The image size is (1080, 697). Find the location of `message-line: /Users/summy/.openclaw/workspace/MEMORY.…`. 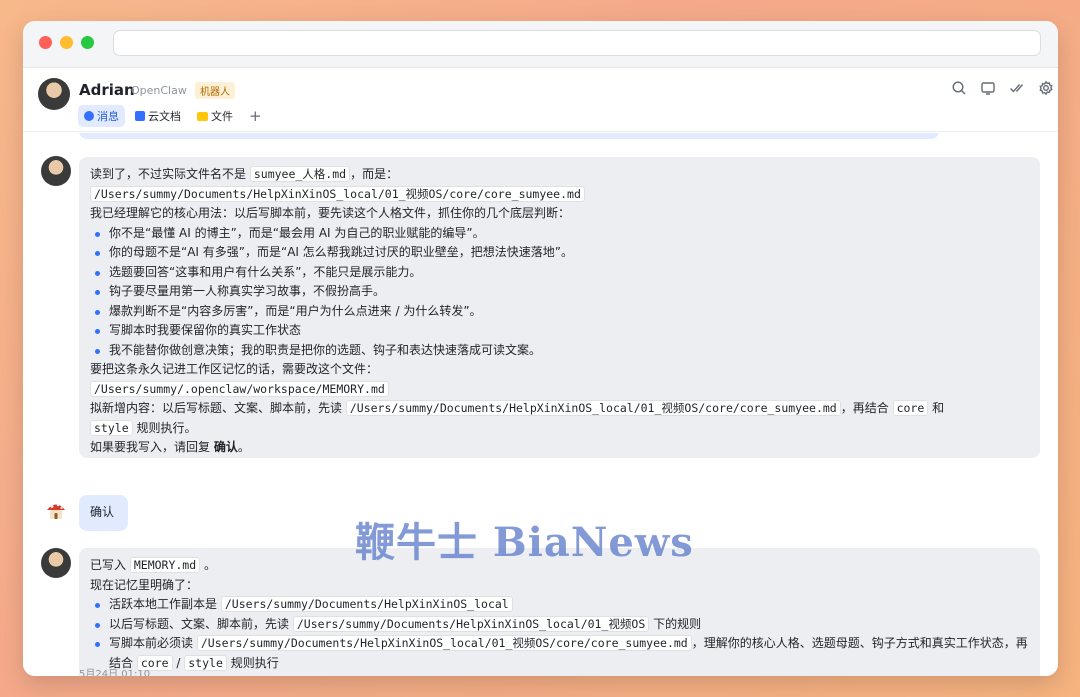

message-line: /Users/summy/.openclaw/workspace/MEMORY.… is located at coordinates (559, 390).